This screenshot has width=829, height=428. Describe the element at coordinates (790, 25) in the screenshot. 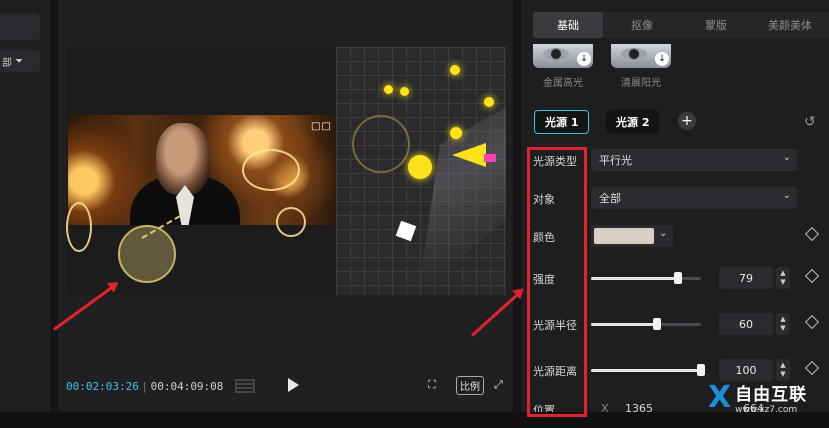

I see `tab-beauty: 美颜美体` at that location.